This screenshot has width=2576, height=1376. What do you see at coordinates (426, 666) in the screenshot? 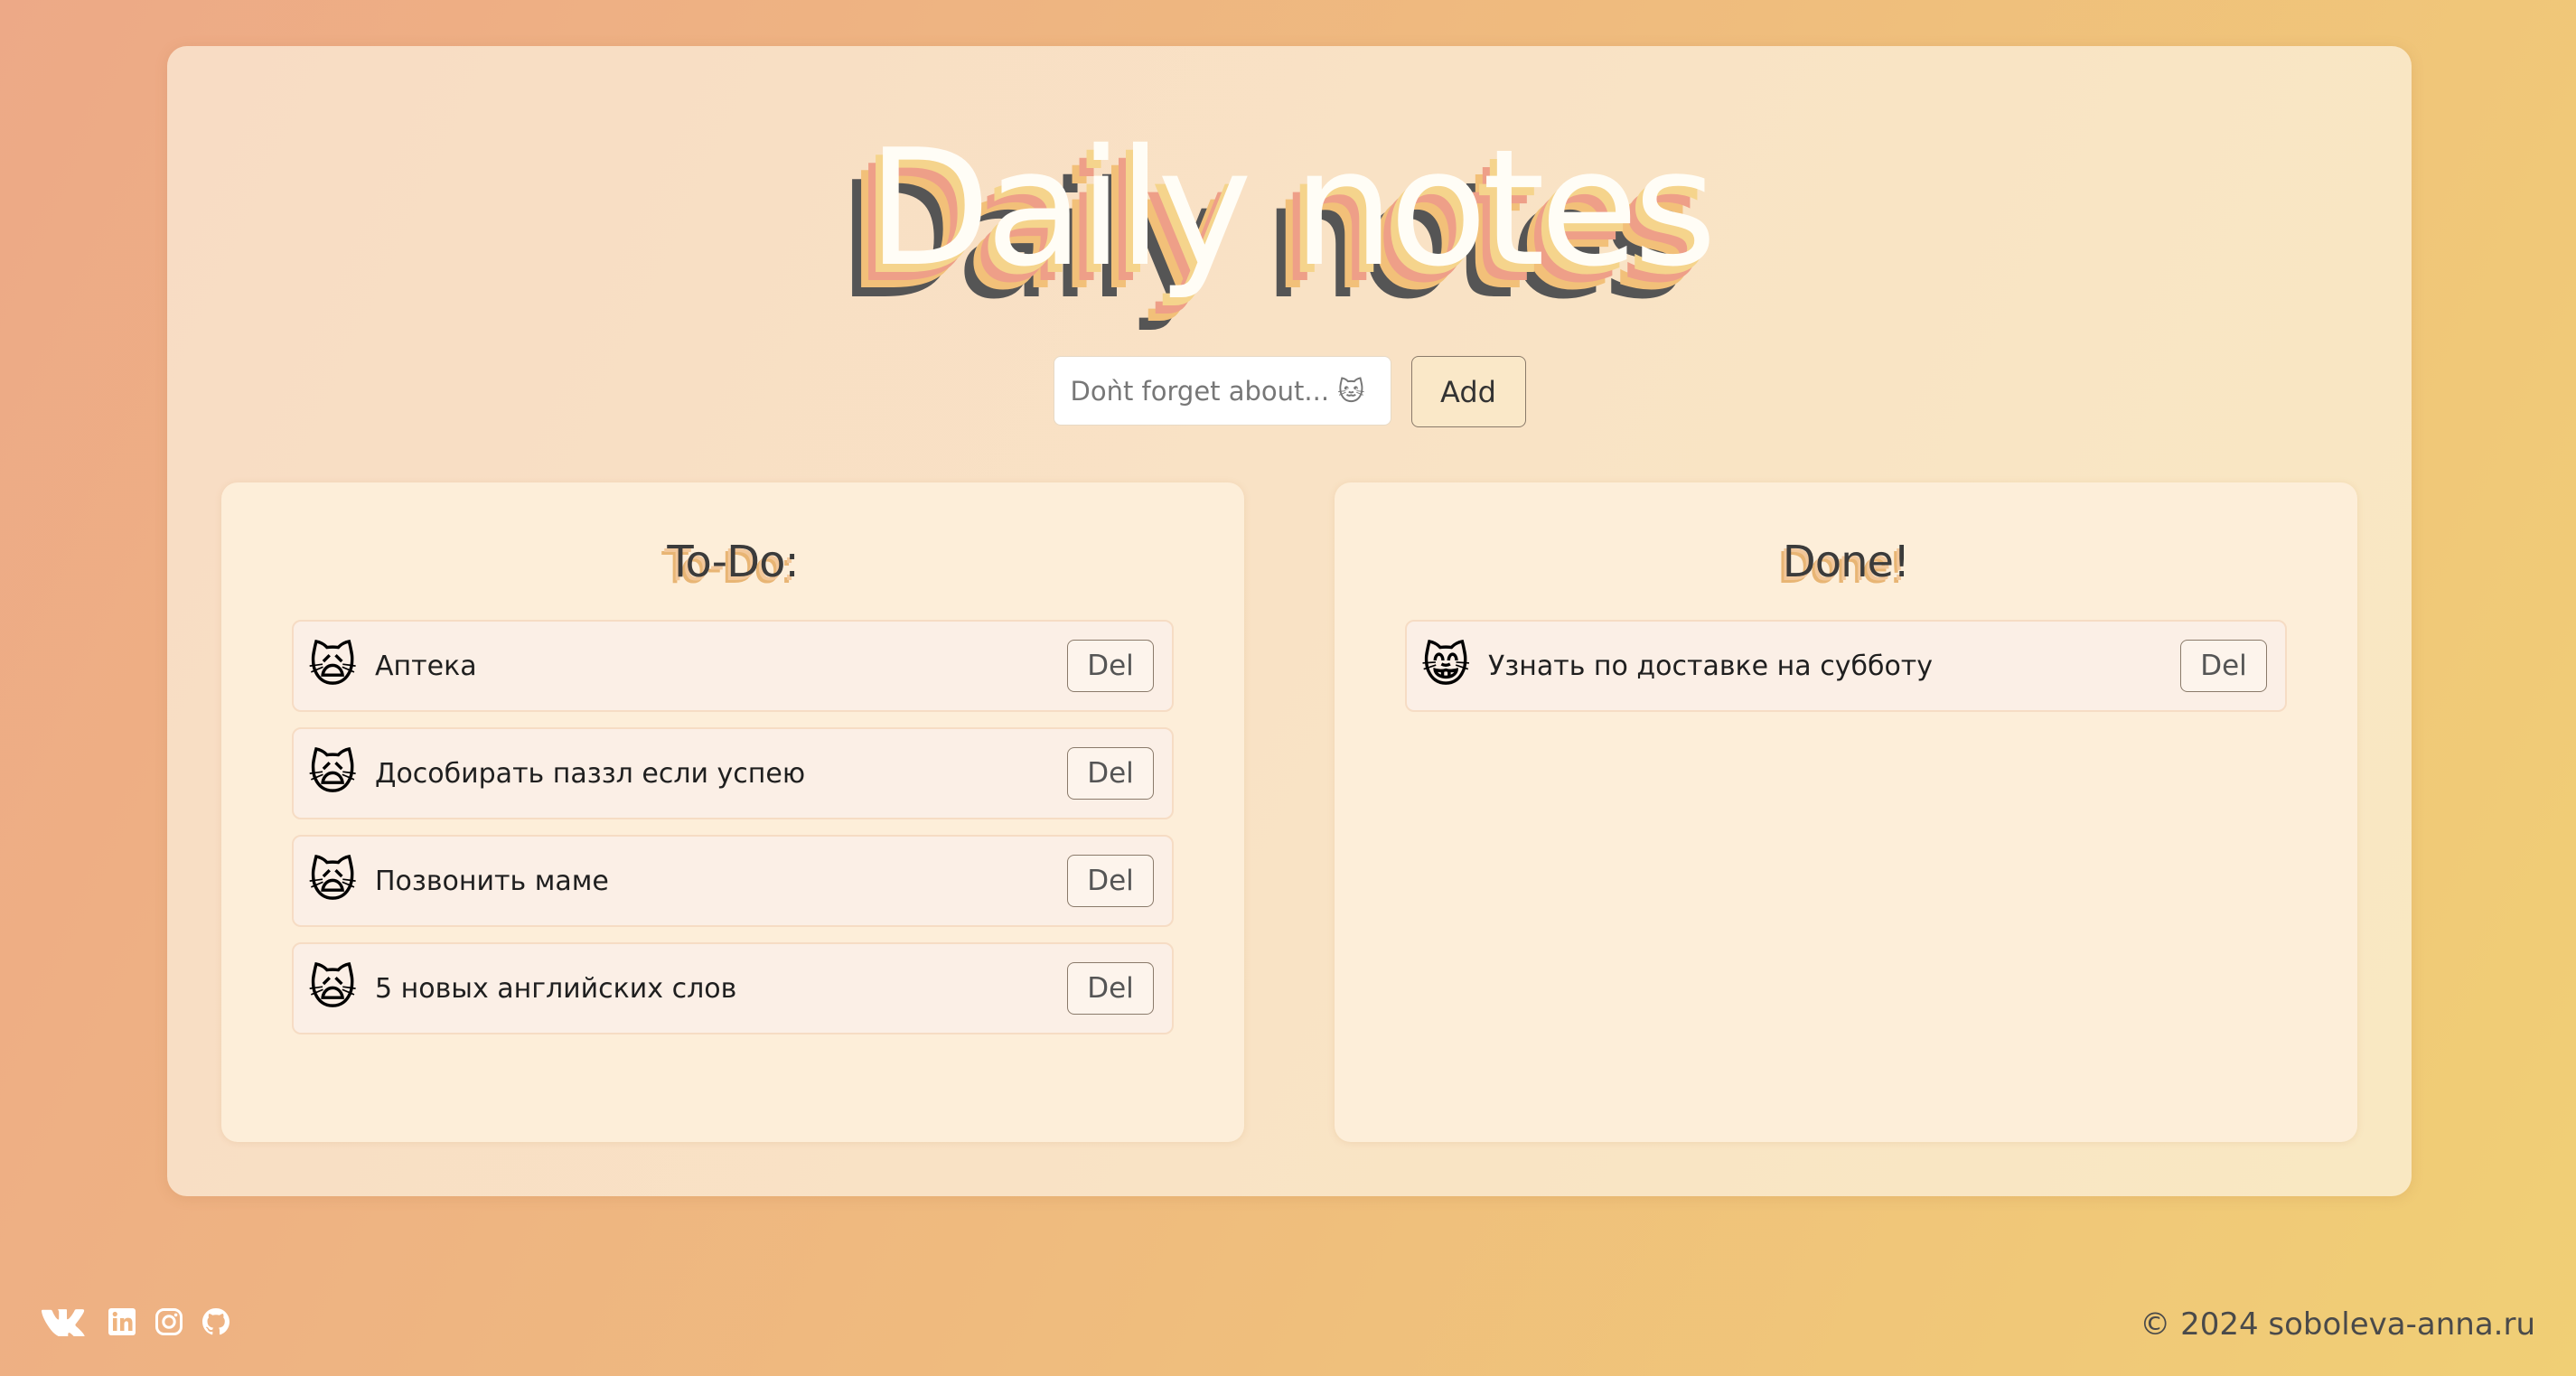
I see `task-label: Аптека` at bounding box center [426, 666].